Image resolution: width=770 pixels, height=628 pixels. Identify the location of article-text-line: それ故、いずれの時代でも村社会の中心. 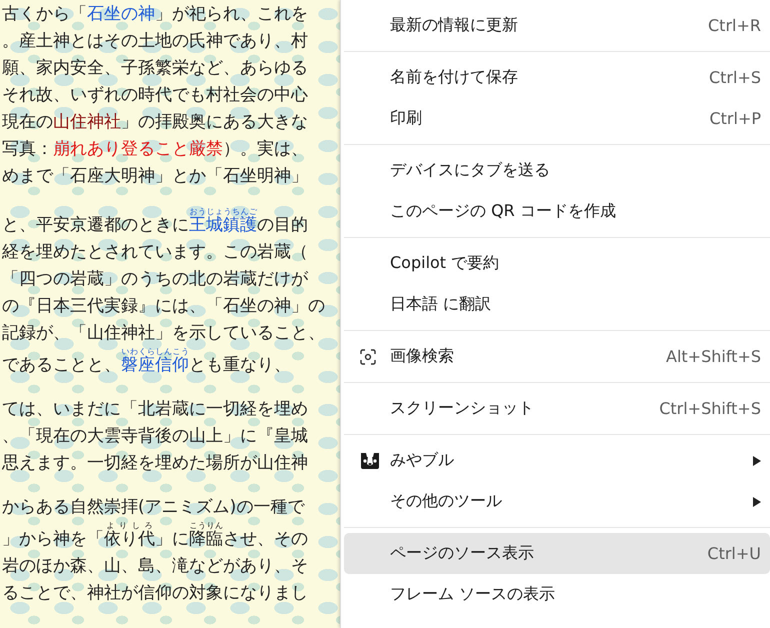
(155, 95).